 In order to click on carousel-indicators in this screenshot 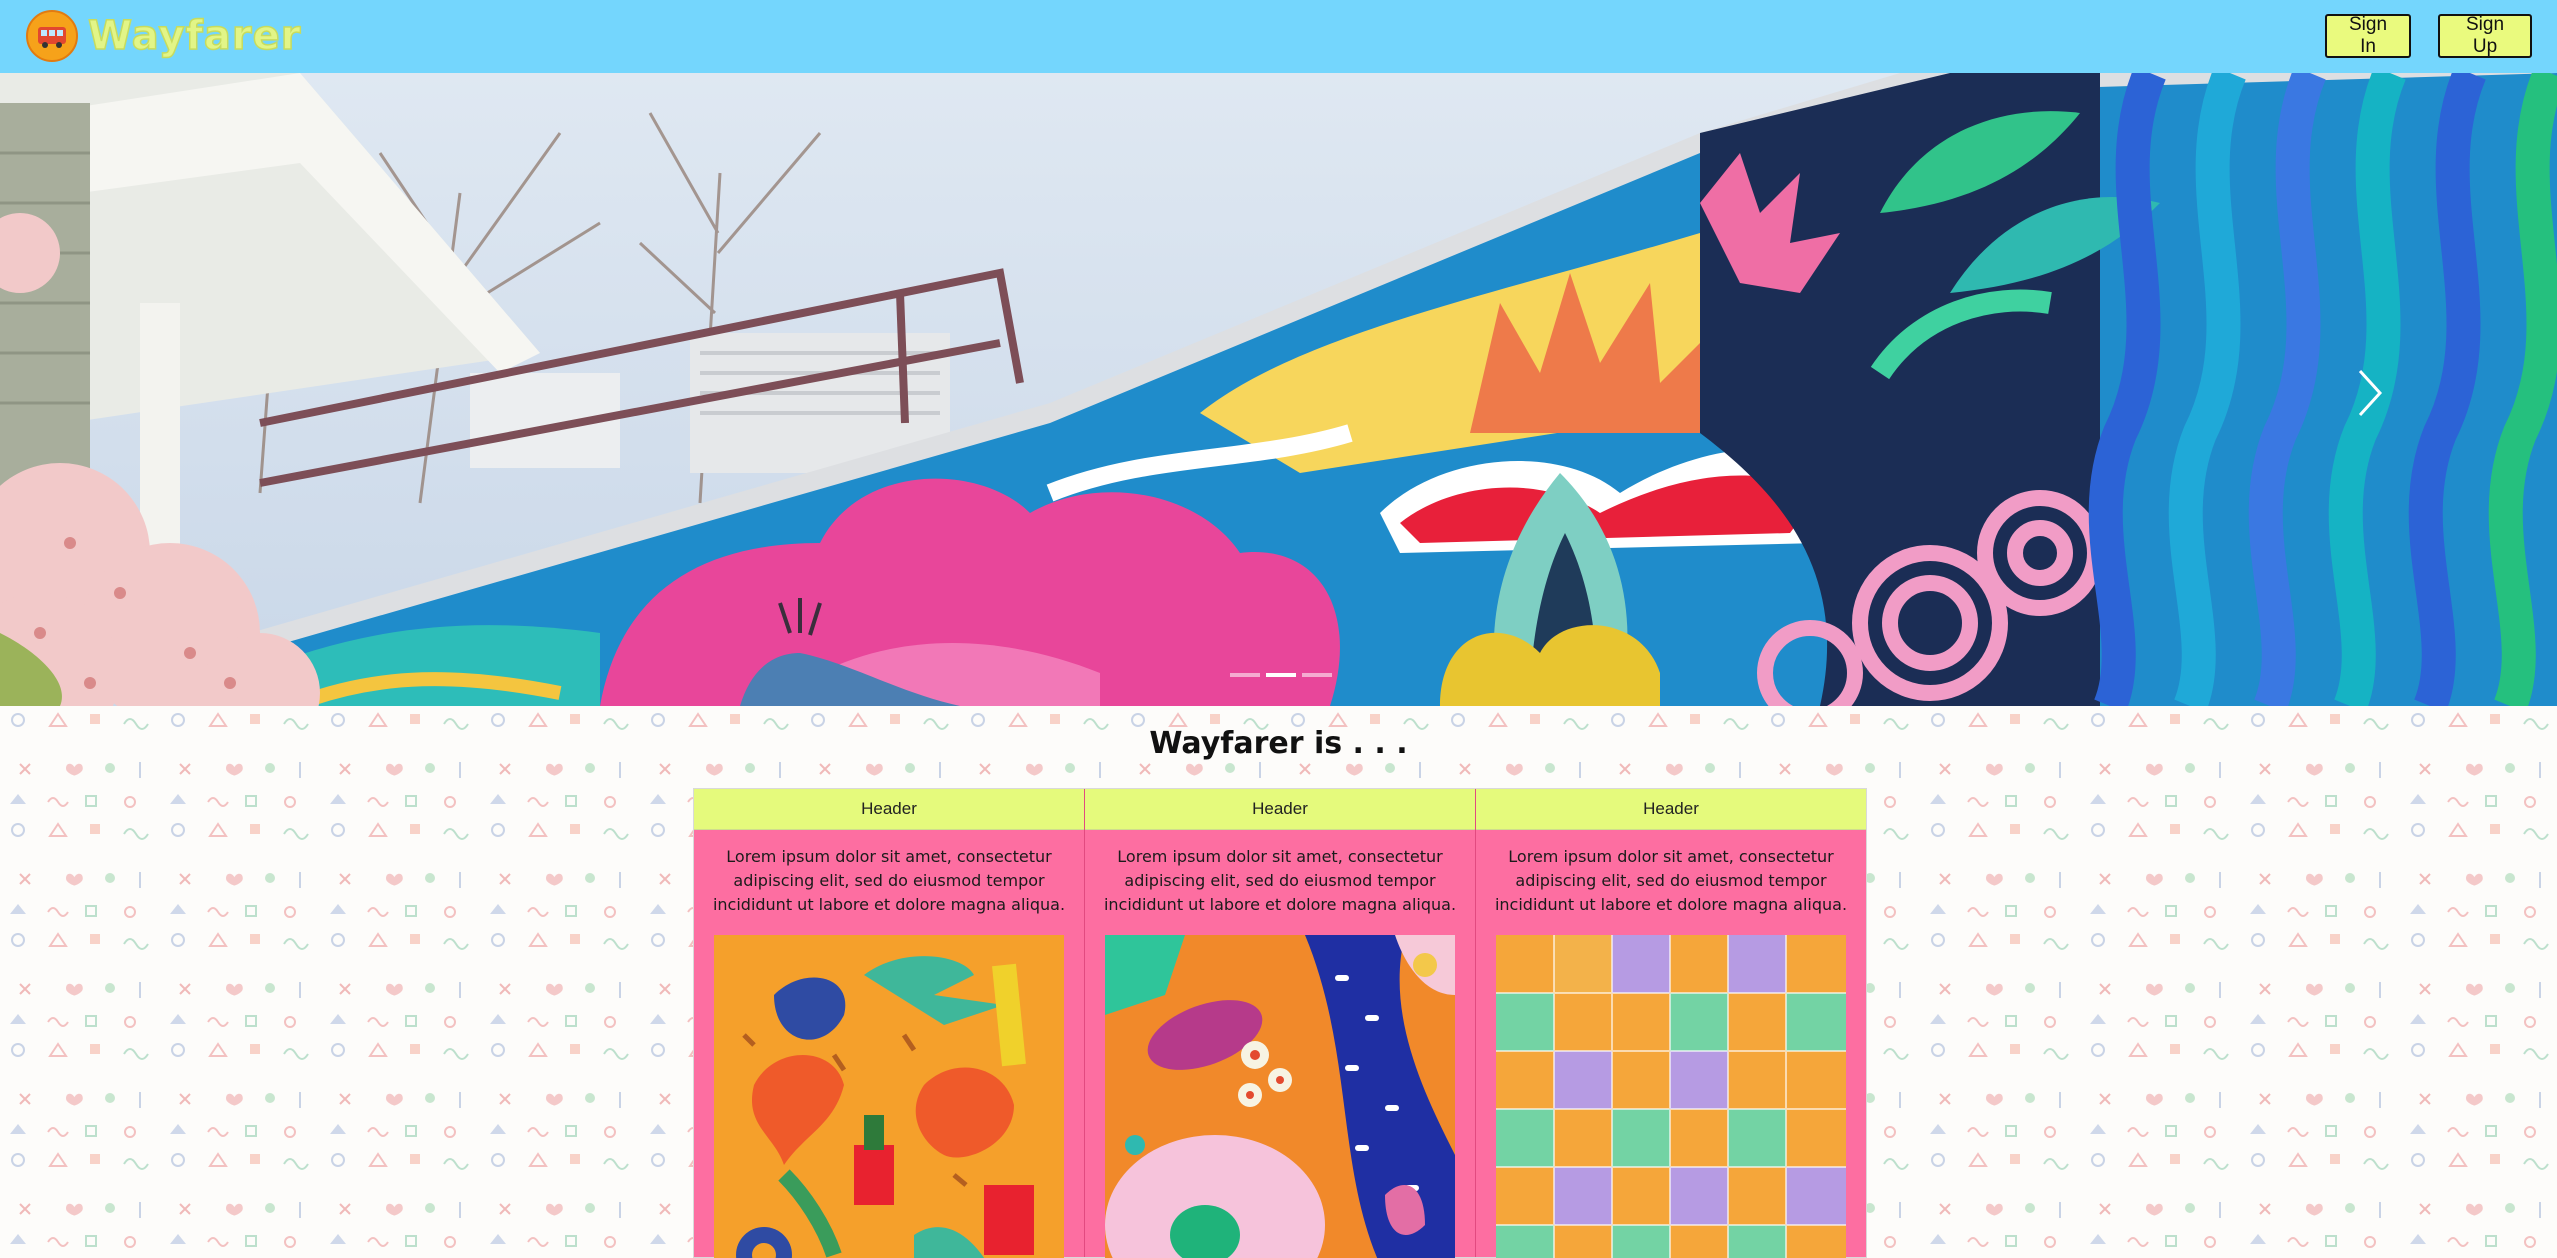, I will do `click(1281, 675)`.